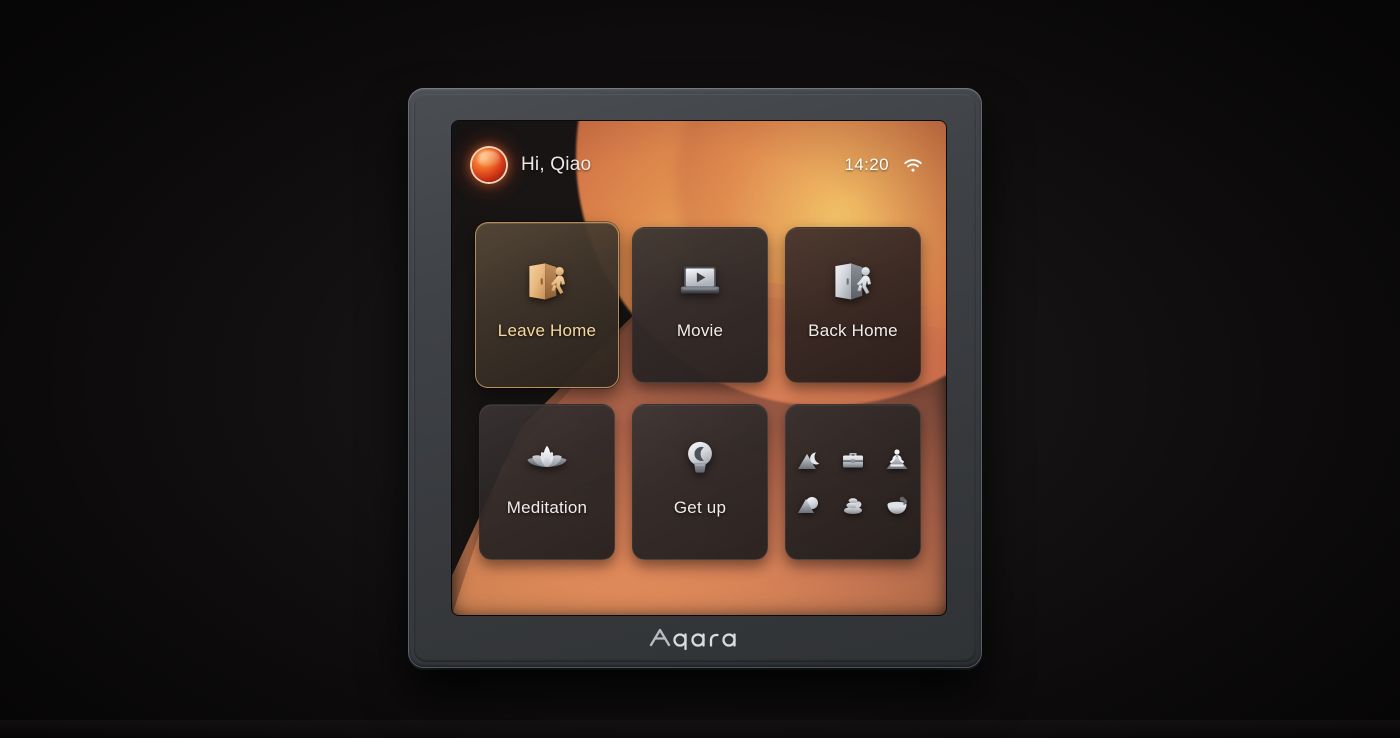 This screenshot has height=738, width=1400. What do you see at coordinates (866, 164) in the screenshot?
I see `clock-text: 14:20` at bounding box center [866, 164].